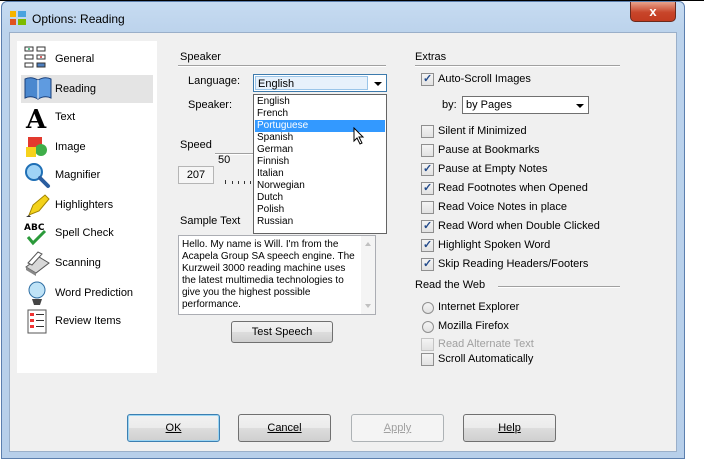 The image size is (704, 462). Describe the element at coordinates (196, 145) in the screenshot. I see `speed-group-title: Speed` at that location.